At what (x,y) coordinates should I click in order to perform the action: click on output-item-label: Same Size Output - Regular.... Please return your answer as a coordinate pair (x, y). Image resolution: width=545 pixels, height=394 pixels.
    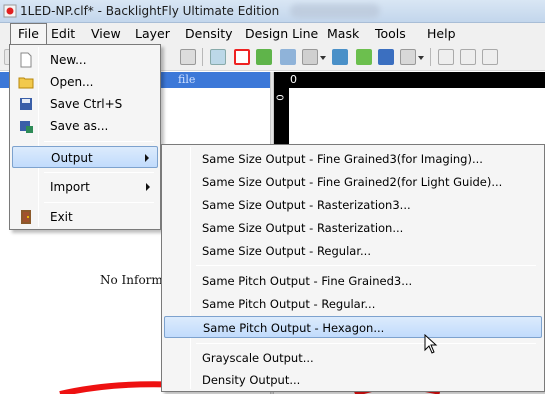
    Looking at the image, I should click on (286, 251).